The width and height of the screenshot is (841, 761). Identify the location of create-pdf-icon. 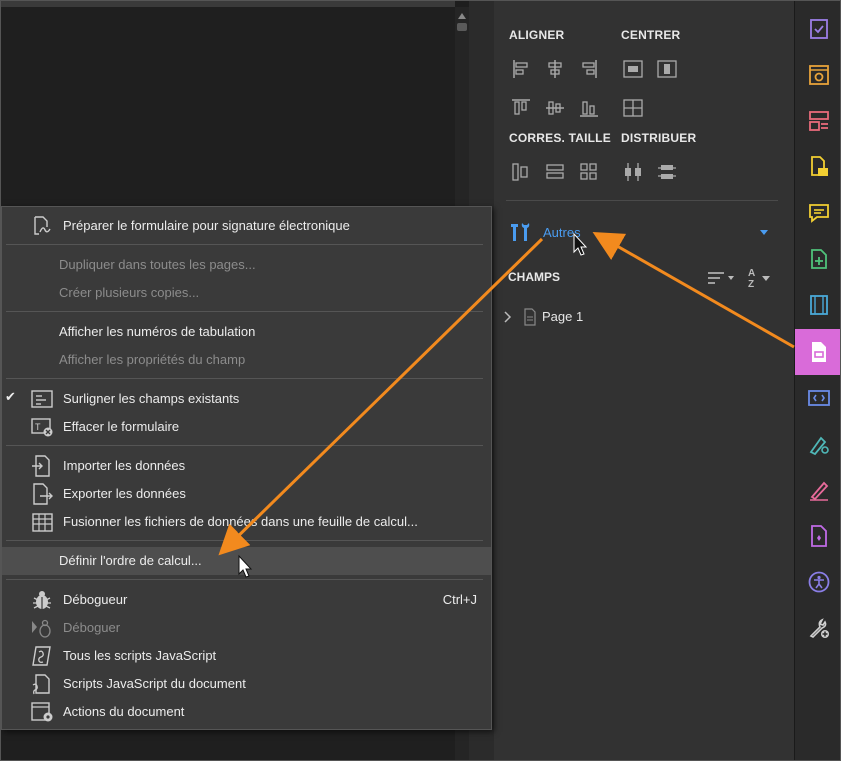
(817, 259).